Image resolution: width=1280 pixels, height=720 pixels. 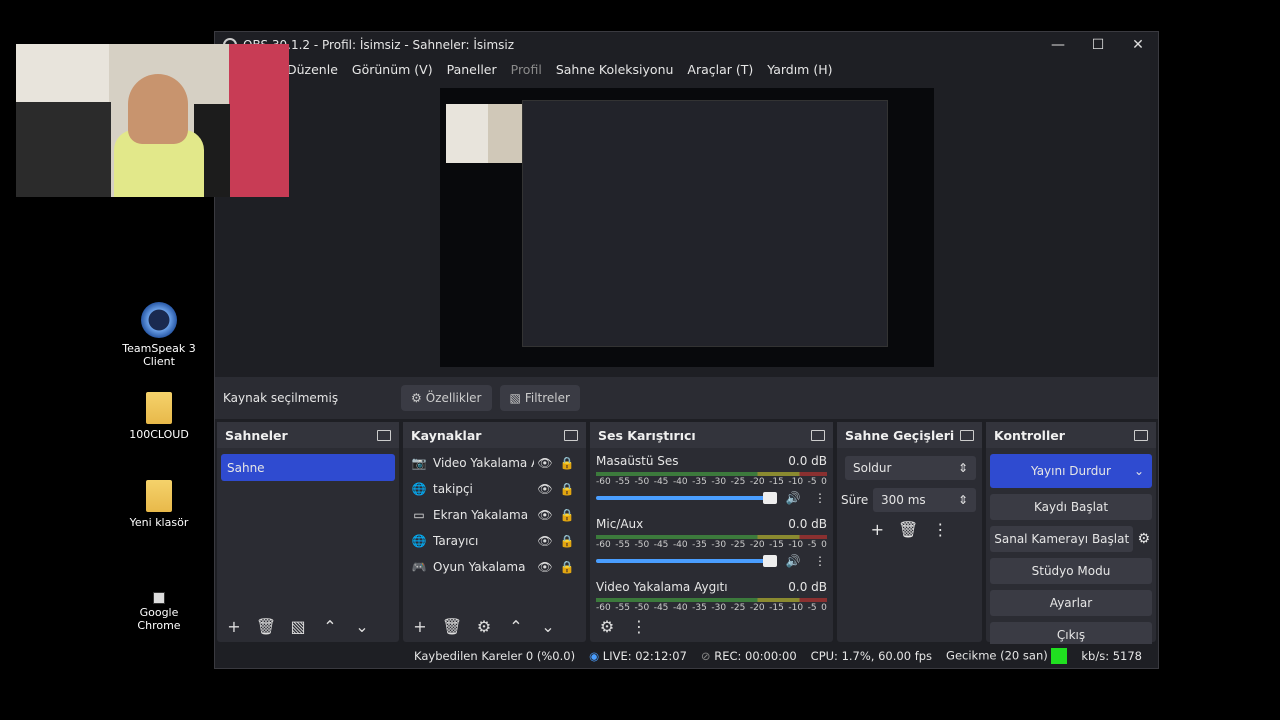 I want to click on add-transition-button: +, so click(x=877, y=529).